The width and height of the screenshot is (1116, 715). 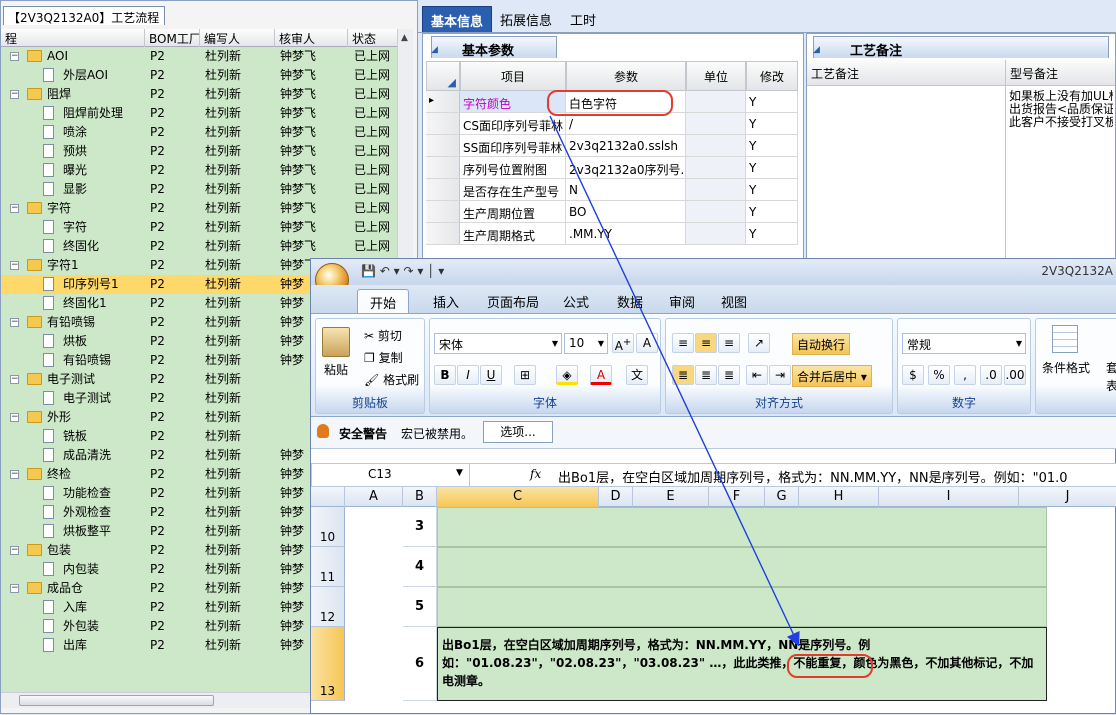 I want to click on cell-b: 4, so click(x=420, y=567).